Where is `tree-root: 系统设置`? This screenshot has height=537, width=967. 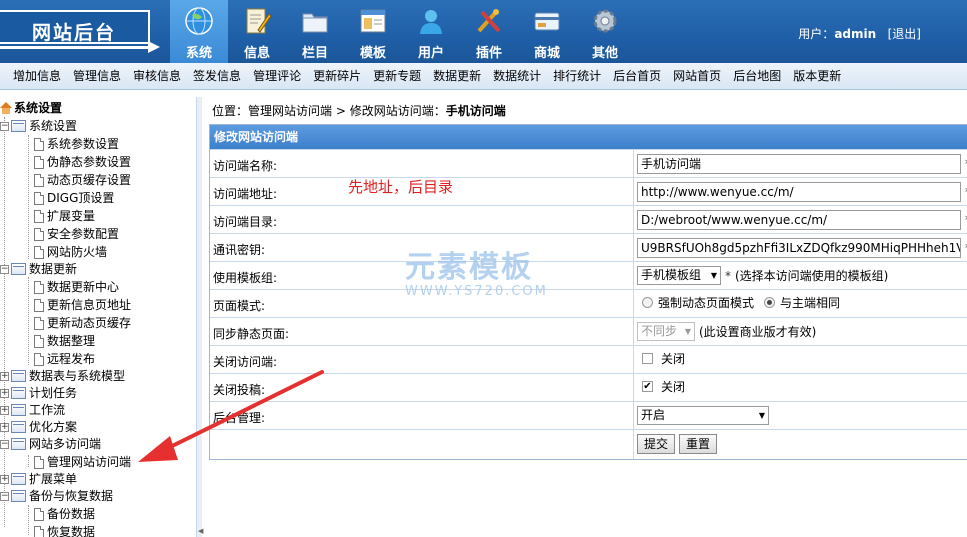 tree-root: 系统设置 is located at coordinates (31, 108).